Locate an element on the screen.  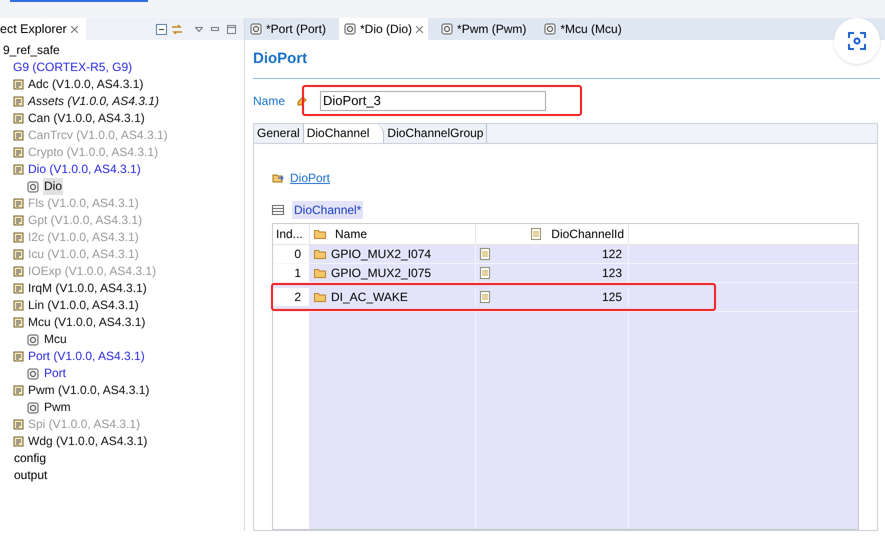
screenshot-button is located at coordinates (857, 41).